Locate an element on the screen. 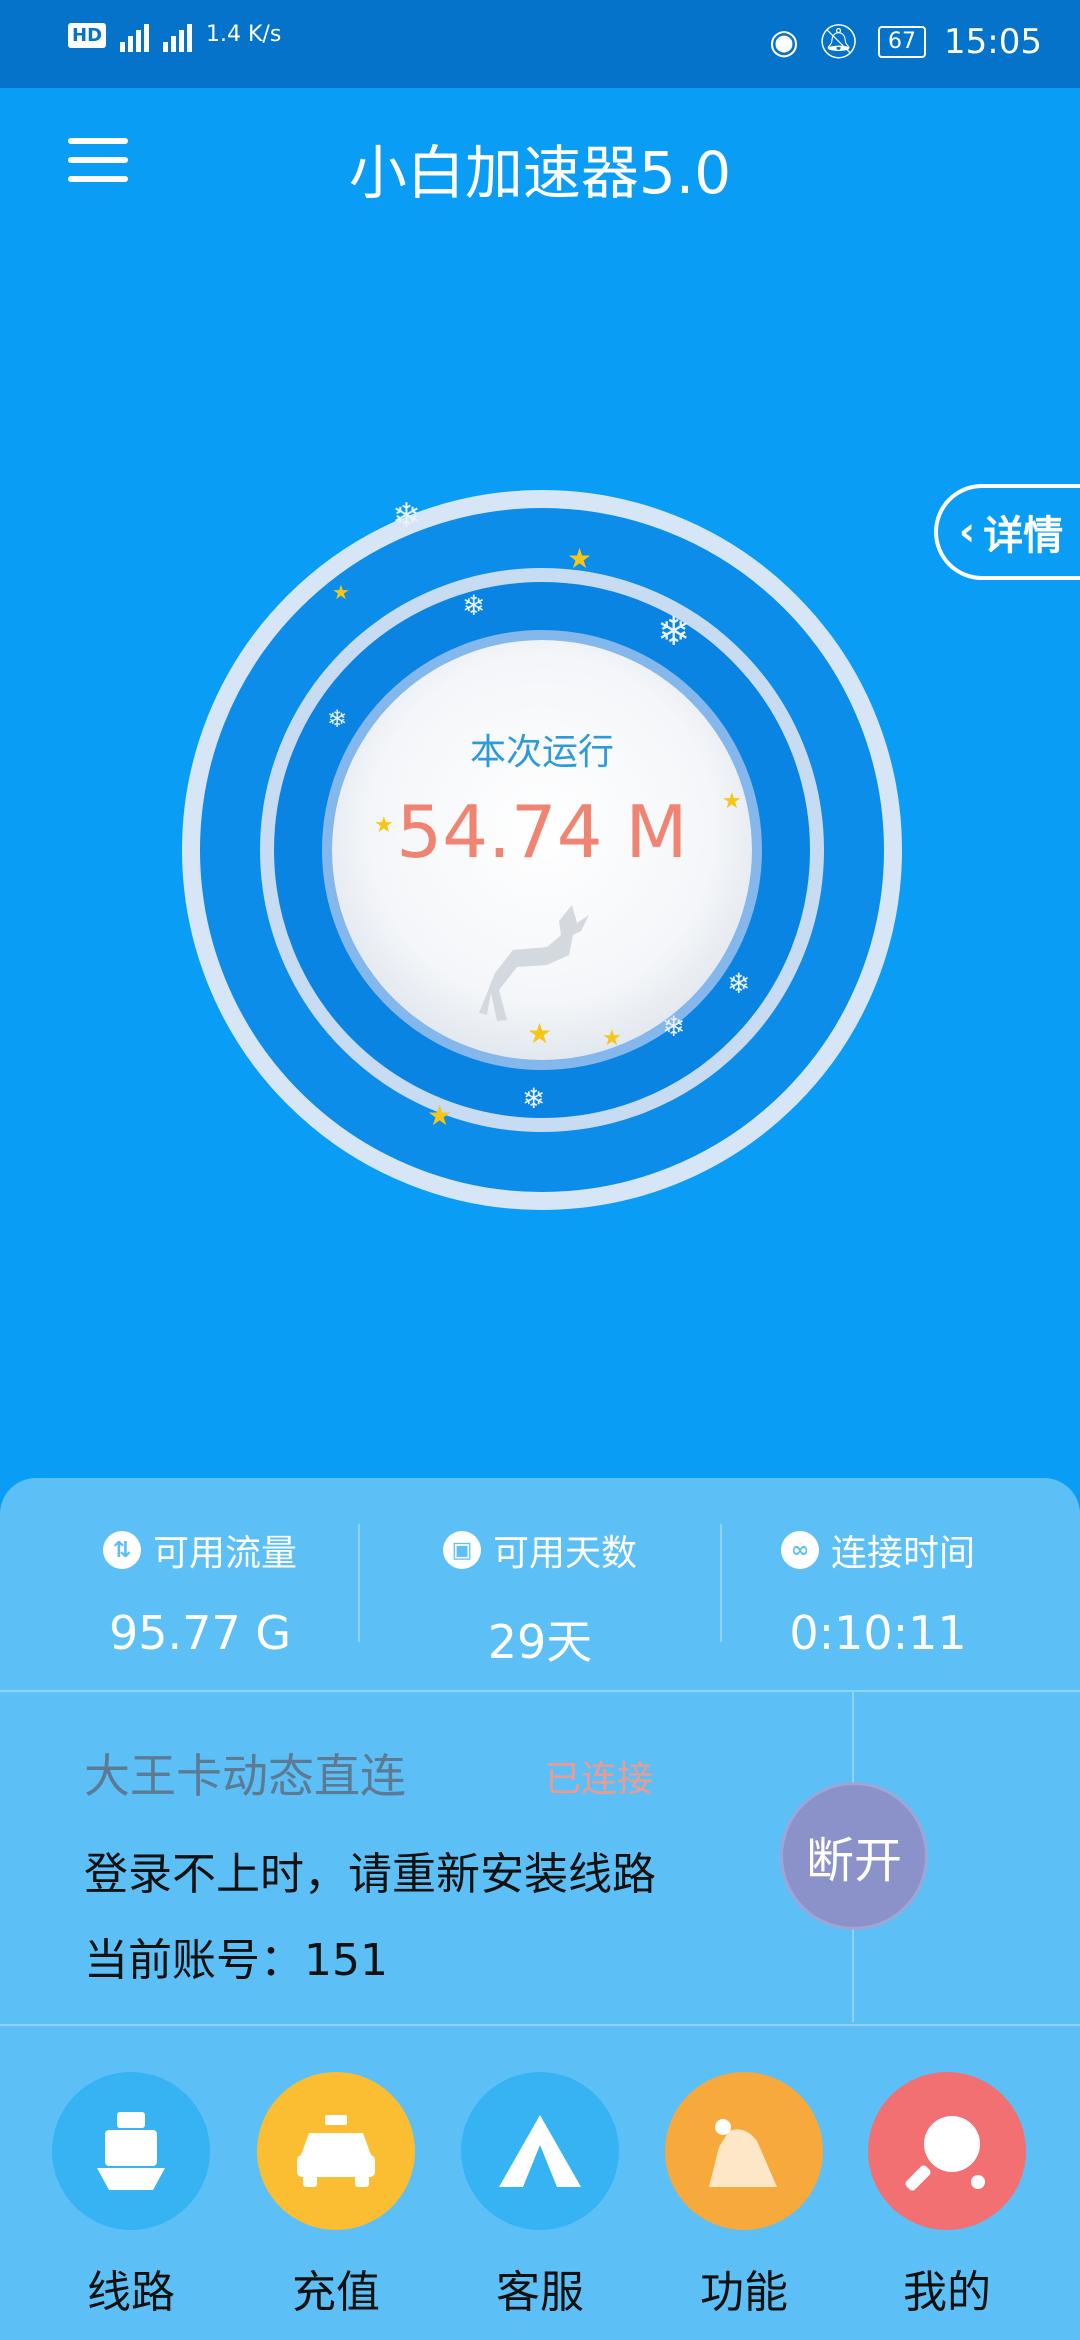  bottom-nav: 线路 充值 客服 功能 我的 is located at coordinates (540, 2206).